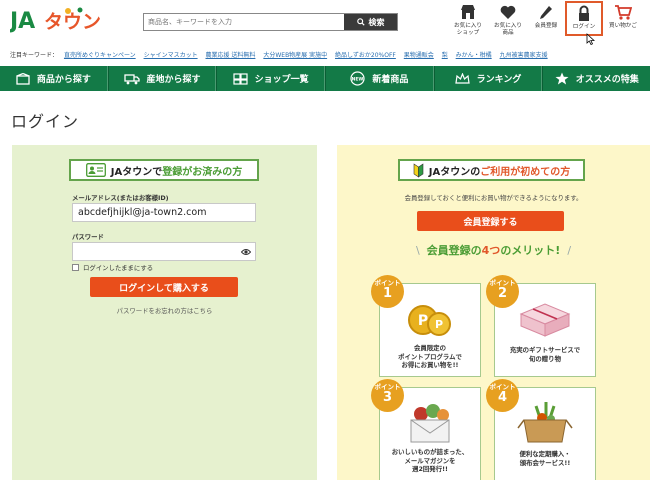 Image resolution: width=650 pixels, height=480 pixels. What do you see at coordinates (430, 422) in the screenshot?
I see `mail-vegetables-icon` at bounding box center [430, 422].